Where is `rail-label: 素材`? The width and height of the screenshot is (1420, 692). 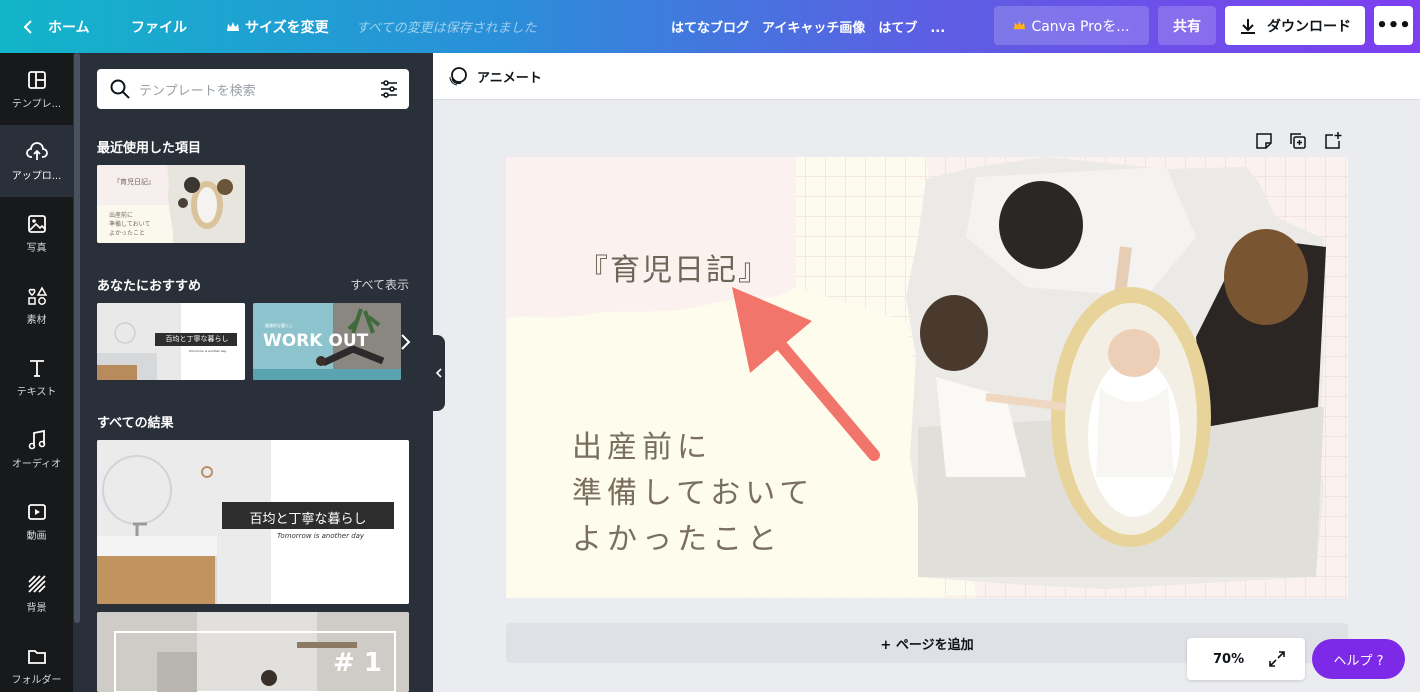 rail-label: 素材 is located at coordinates (36, 320).